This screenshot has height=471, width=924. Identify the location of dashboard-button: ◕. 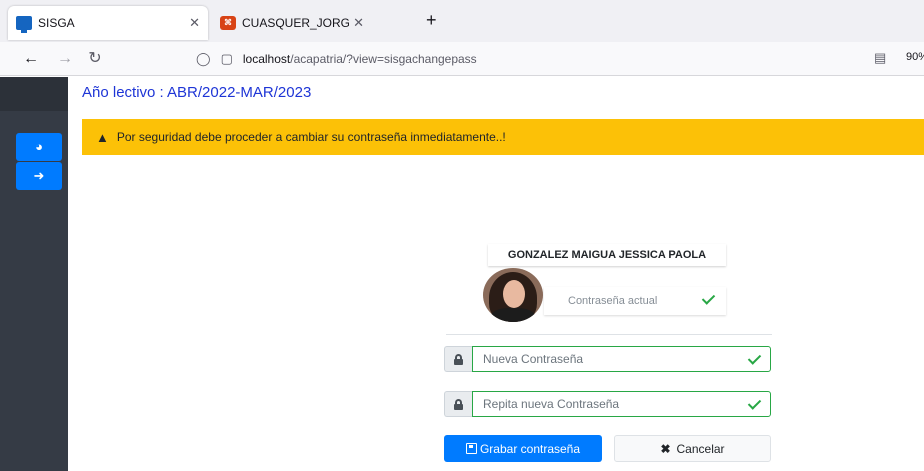
(39, 147).